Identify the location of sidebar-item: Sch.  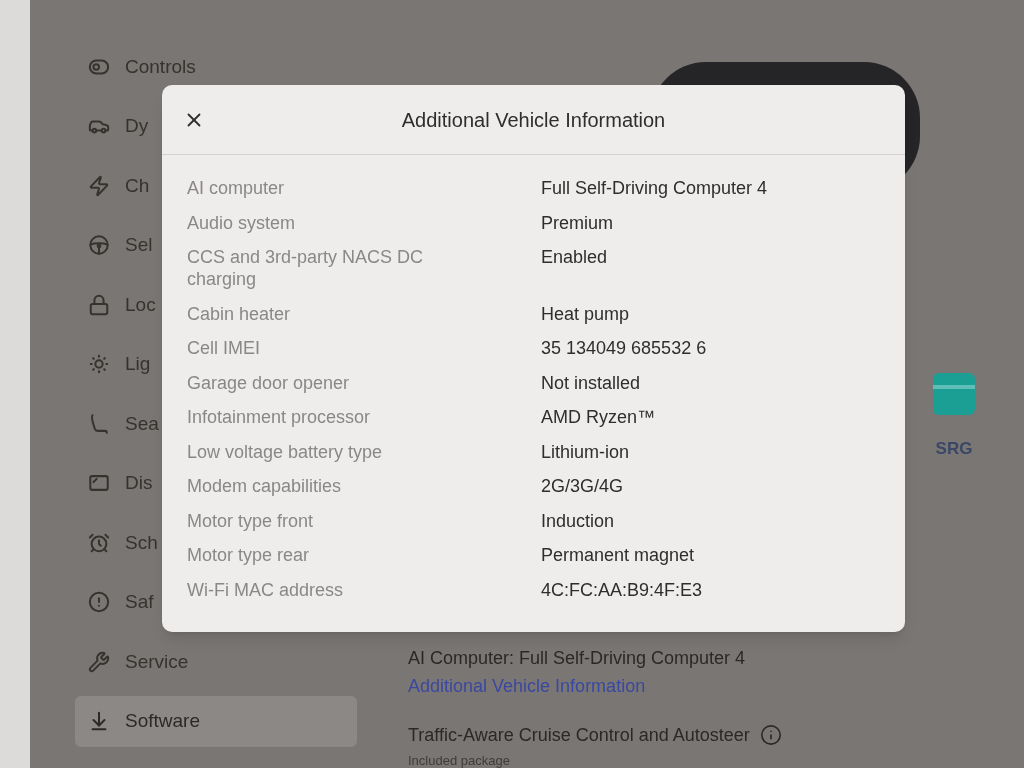
(123, 542).